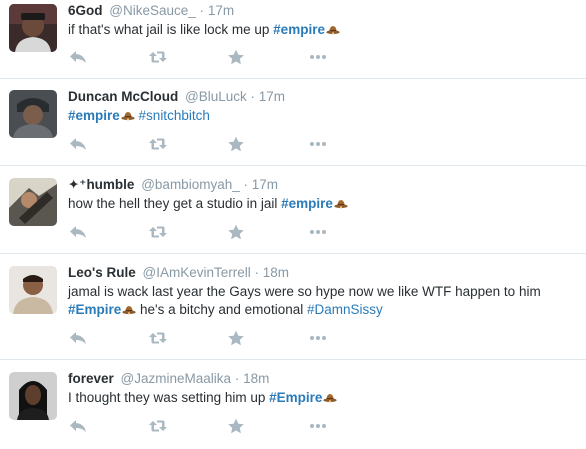  I want to click on hashtag-link: #snitchbitch, so click(174, 115).